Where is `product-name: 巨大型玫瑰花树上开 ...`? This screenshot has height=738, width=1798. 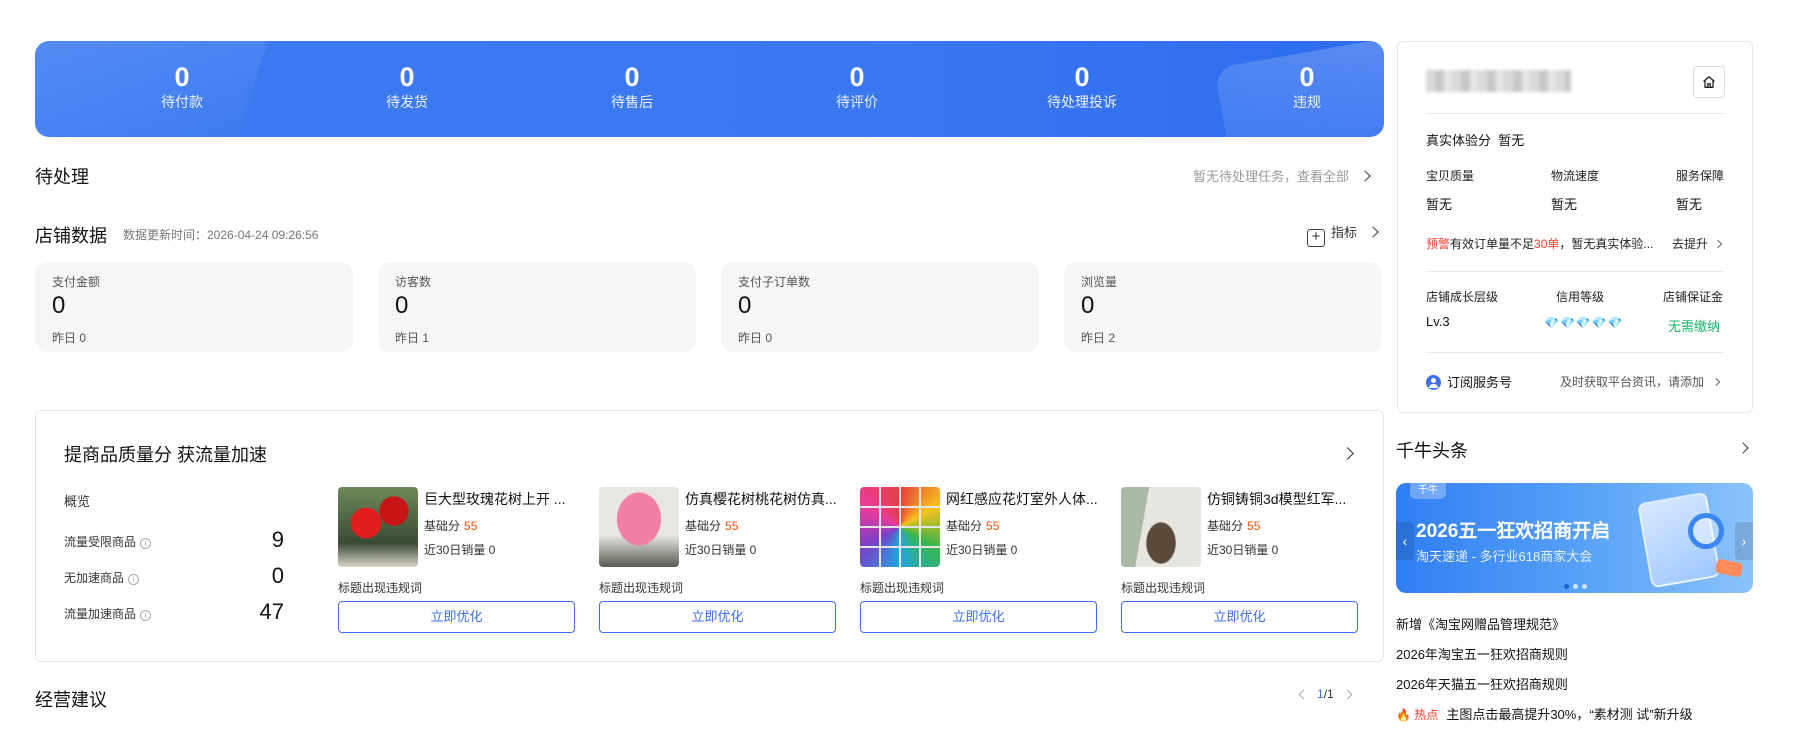 product-name: 巨大型玫瑰花树上开 ... is located at coordinates (500, 499).